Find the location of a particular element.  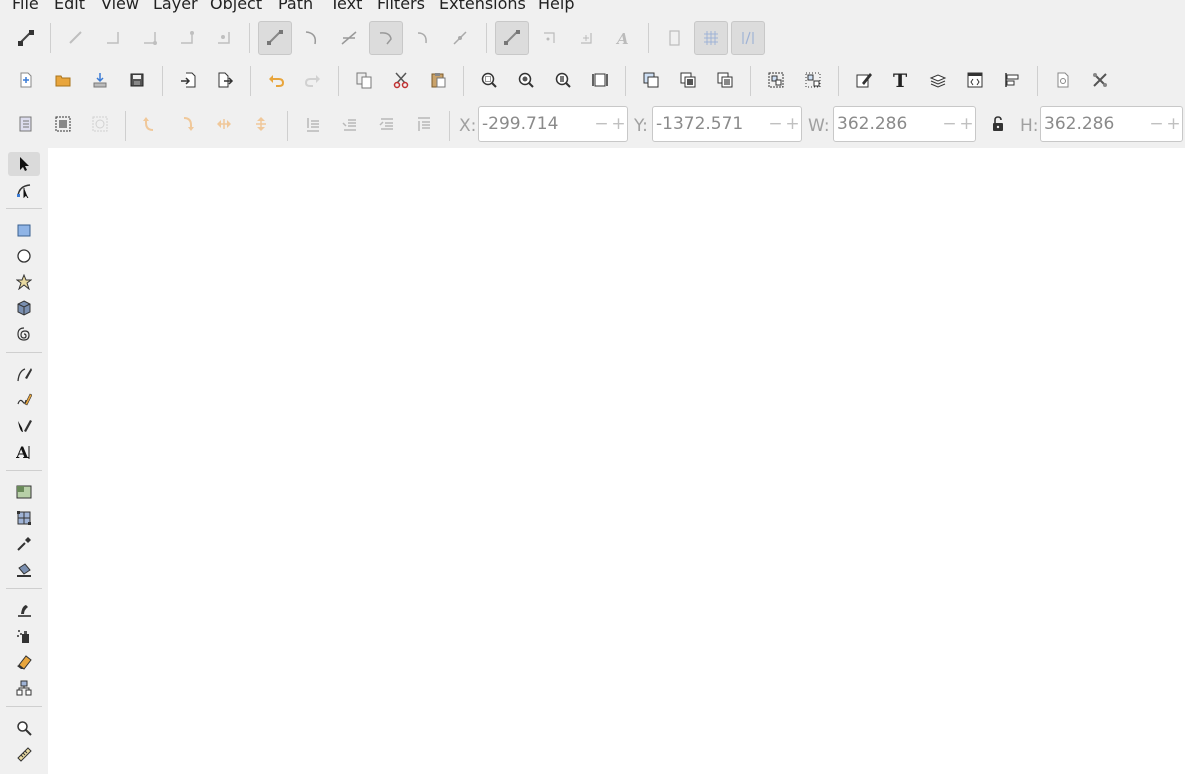

h-field: 362.286 − + is located at coordinates (1111, 124).